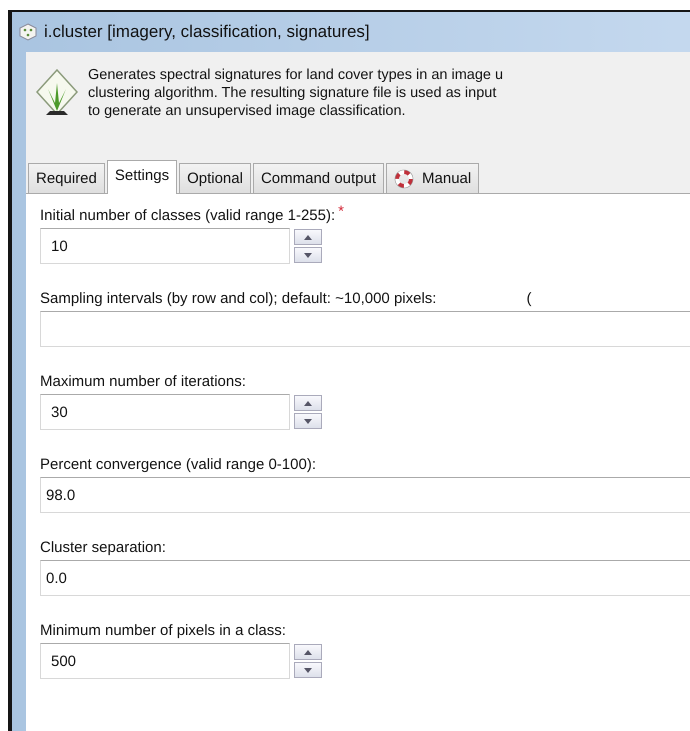  Describe the element at coordinates (163, 631) in the screenshot. I see `field-label: Minimum number of pixels in a class:` at that location.